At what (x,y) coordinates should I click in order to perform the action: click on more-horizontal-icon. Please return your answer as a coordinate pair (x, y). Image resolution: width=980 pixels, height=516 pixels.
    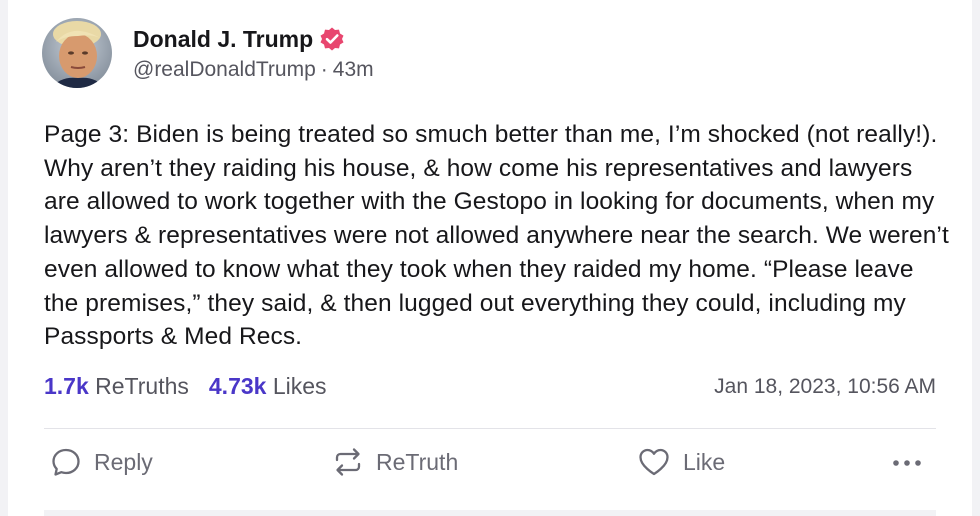
    Looking at the image, I should click on (907, 463).